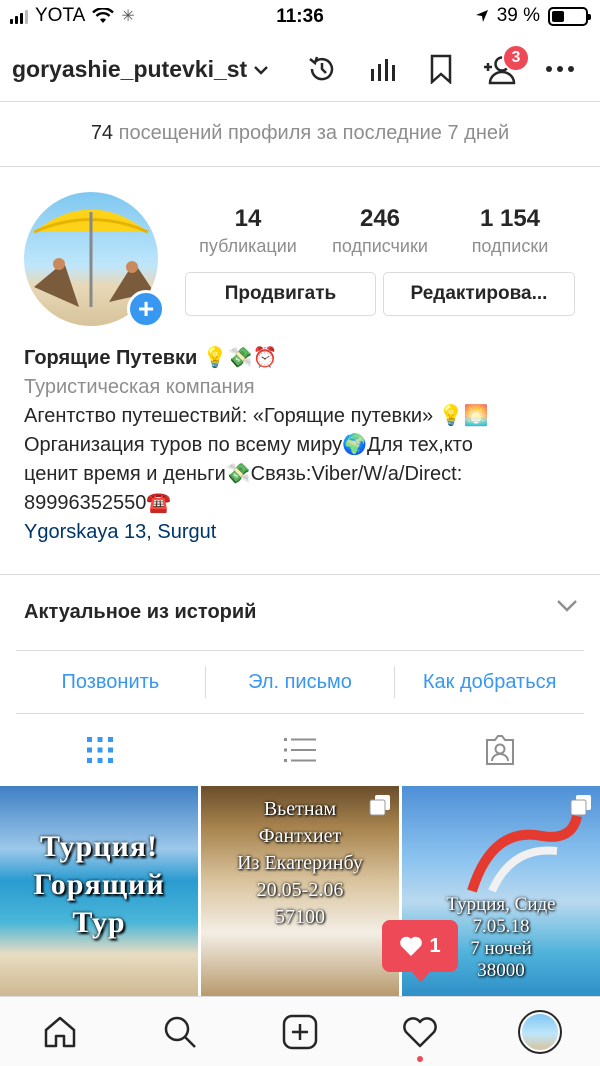 Image resolution: width=600 pixels, height=1066 pixels. I want to click on heart-outline-icon, so click(420, 1031).